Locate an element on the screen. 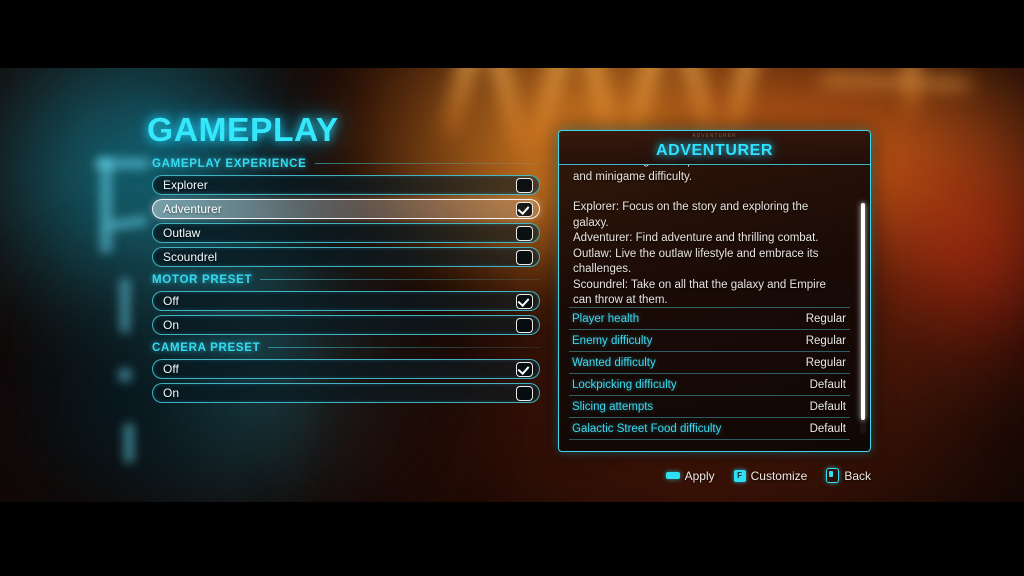  checkbox-motor-off is located at coordinates (524, 301).